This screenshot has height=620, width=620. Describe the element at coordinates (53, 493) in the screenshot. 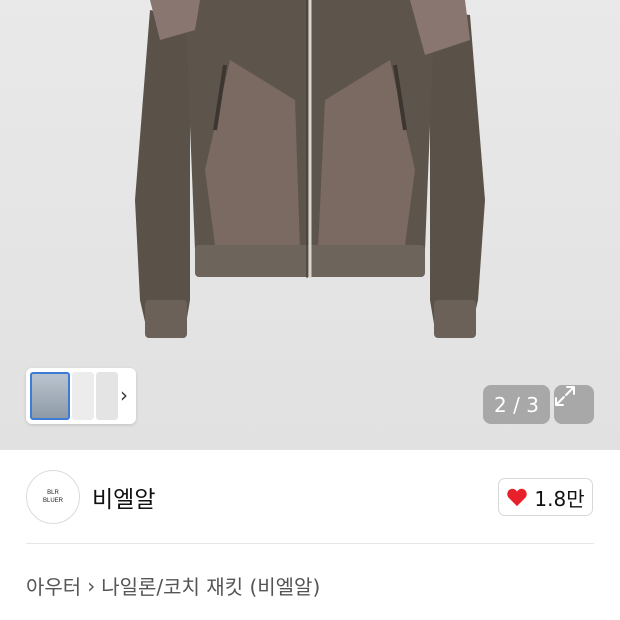

I see `logo-text-line1: BLR` at that location.